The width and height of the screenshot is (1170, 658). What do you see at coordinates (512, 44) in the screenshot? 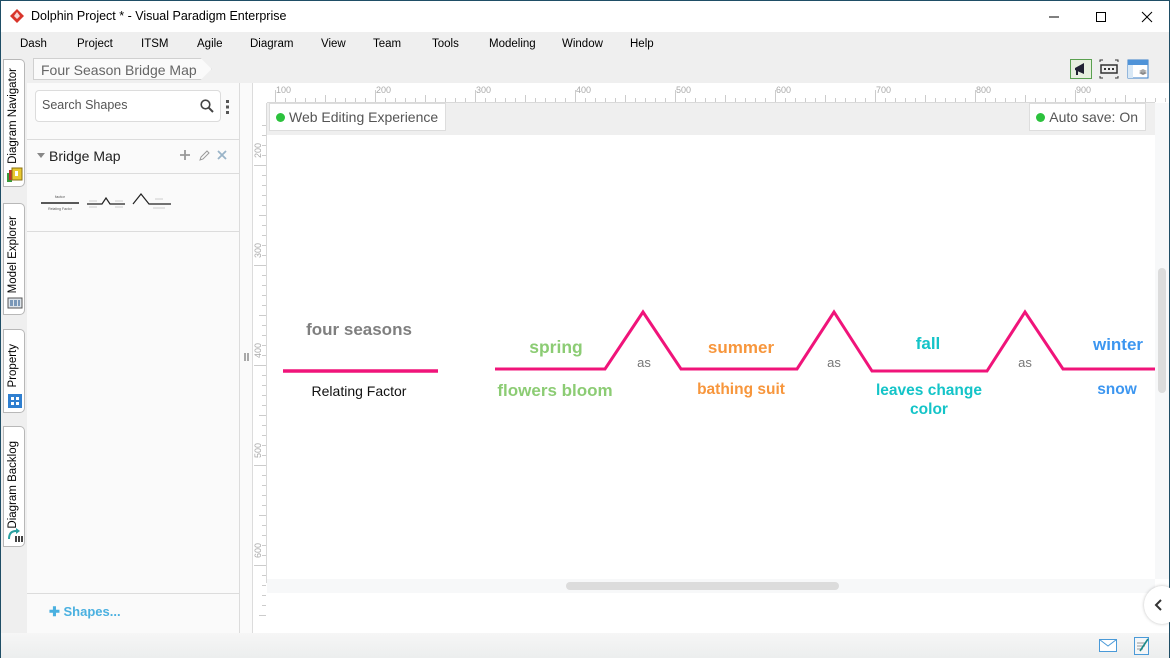
I see `menu-modeling: Modeling` at bounding box center [512, 44].